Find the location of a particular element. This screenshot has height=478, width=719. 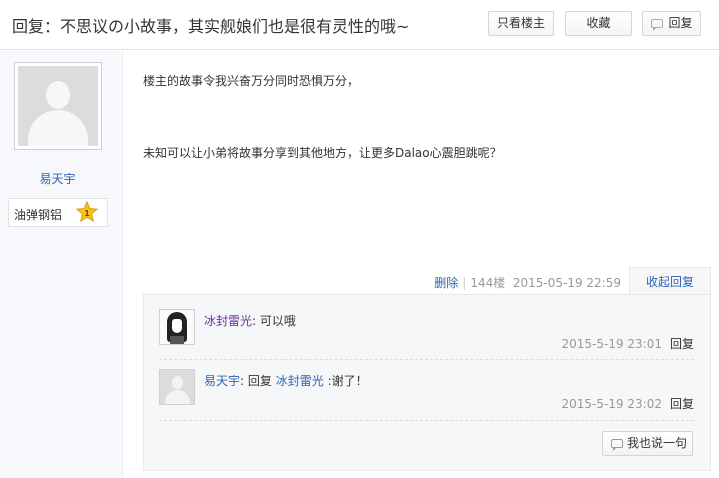

say-something-button: 我也说一句 is located at coordinates (647, 443).